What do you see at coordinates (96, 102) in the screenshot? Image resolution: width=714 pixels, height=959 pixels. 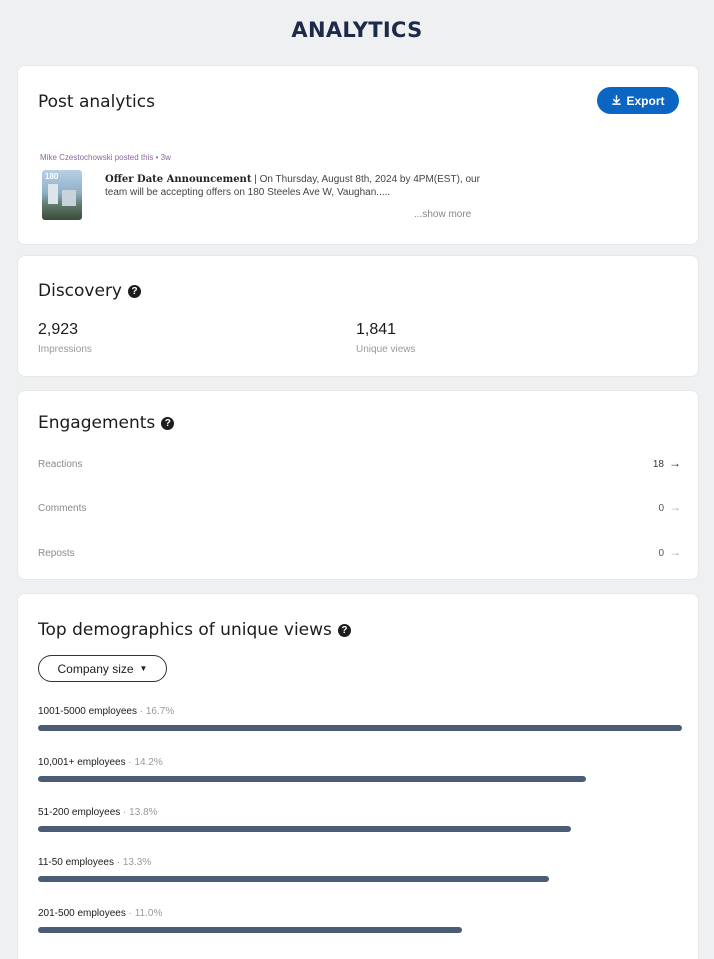 I see `post-analytics-title: Post analytics` at bounding box center [96, 102].